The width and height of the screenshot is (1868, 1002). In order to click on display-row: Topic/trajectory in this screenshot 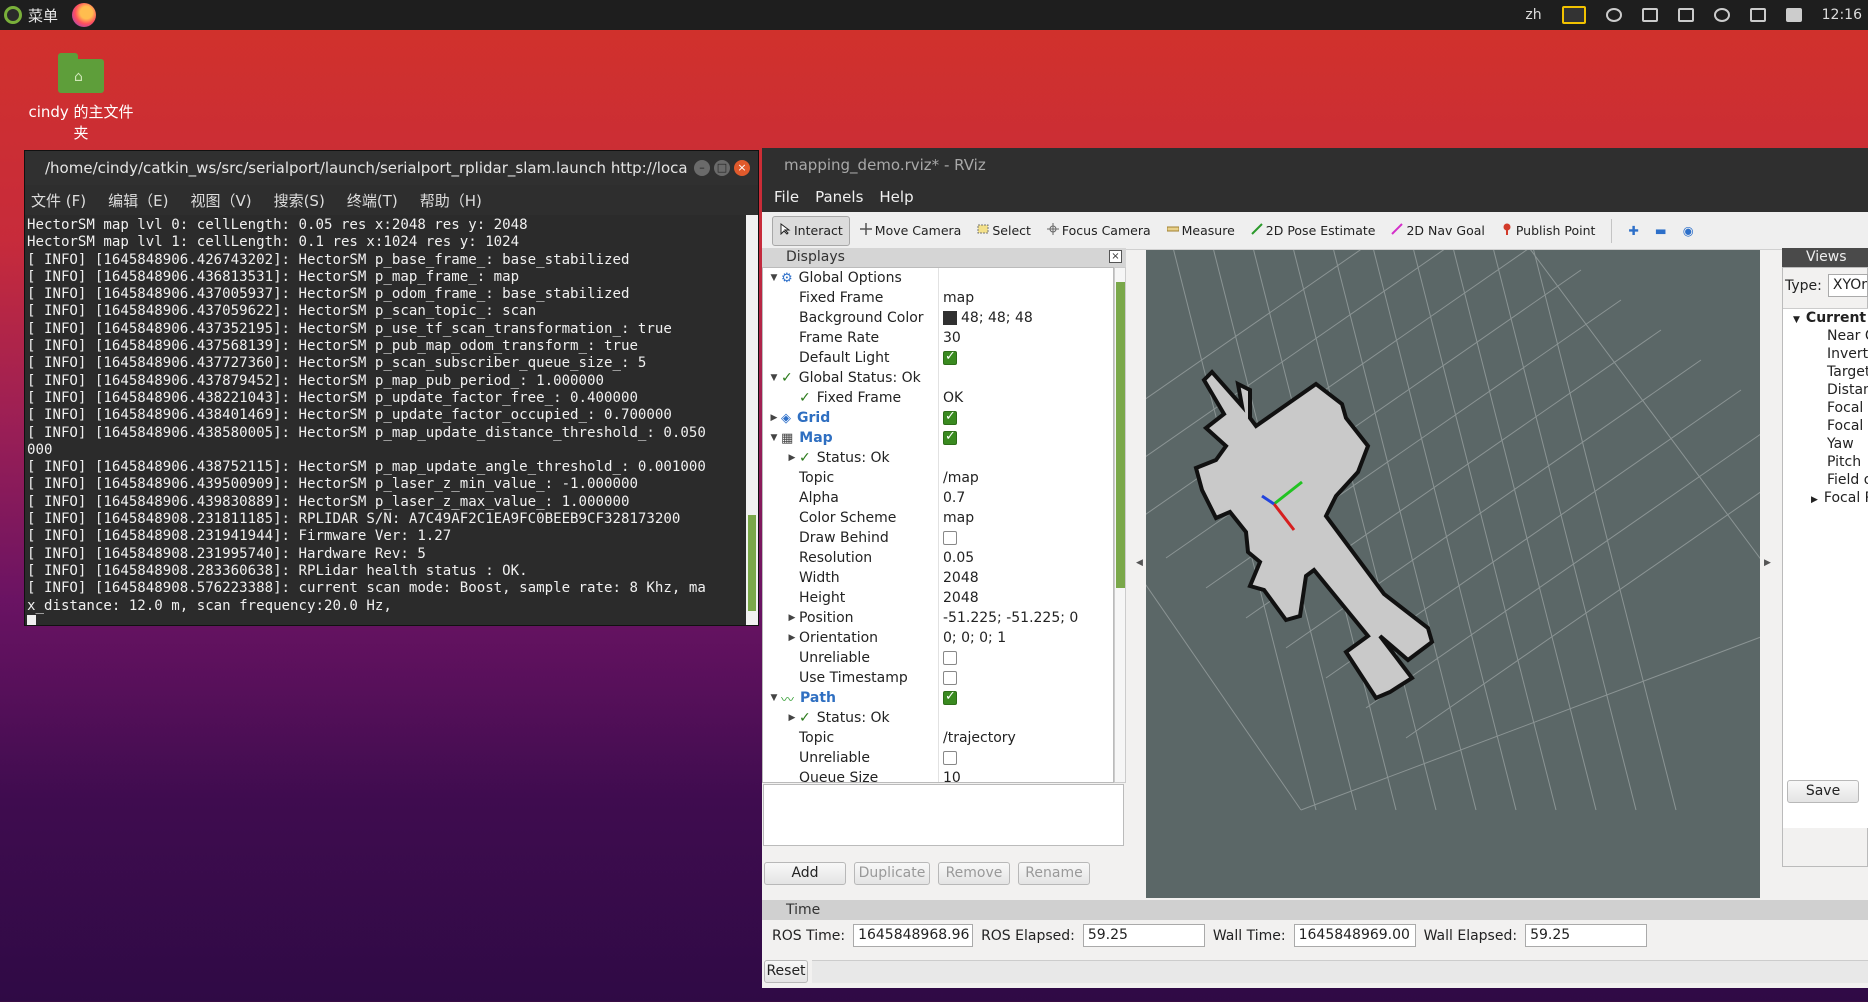, I will do `click(938, 738)`.